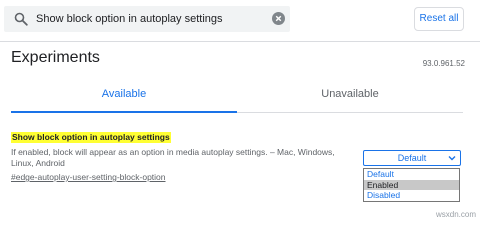 This screenshot has width=480, height=240. I want to click on flag-select: Default, so click(412, 158).